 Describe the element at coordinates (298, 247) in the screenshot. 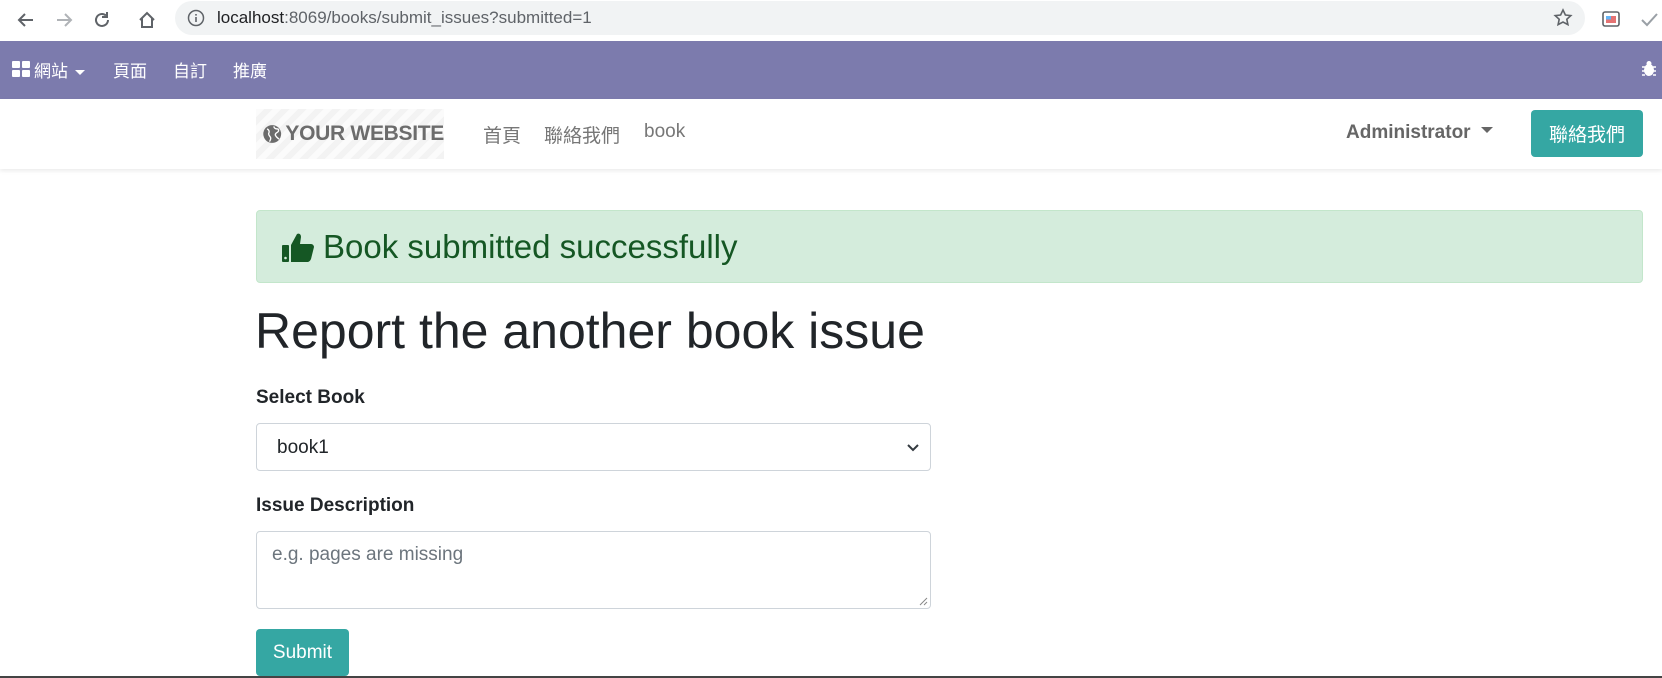

I see `thumbs-up-icon` at that location.